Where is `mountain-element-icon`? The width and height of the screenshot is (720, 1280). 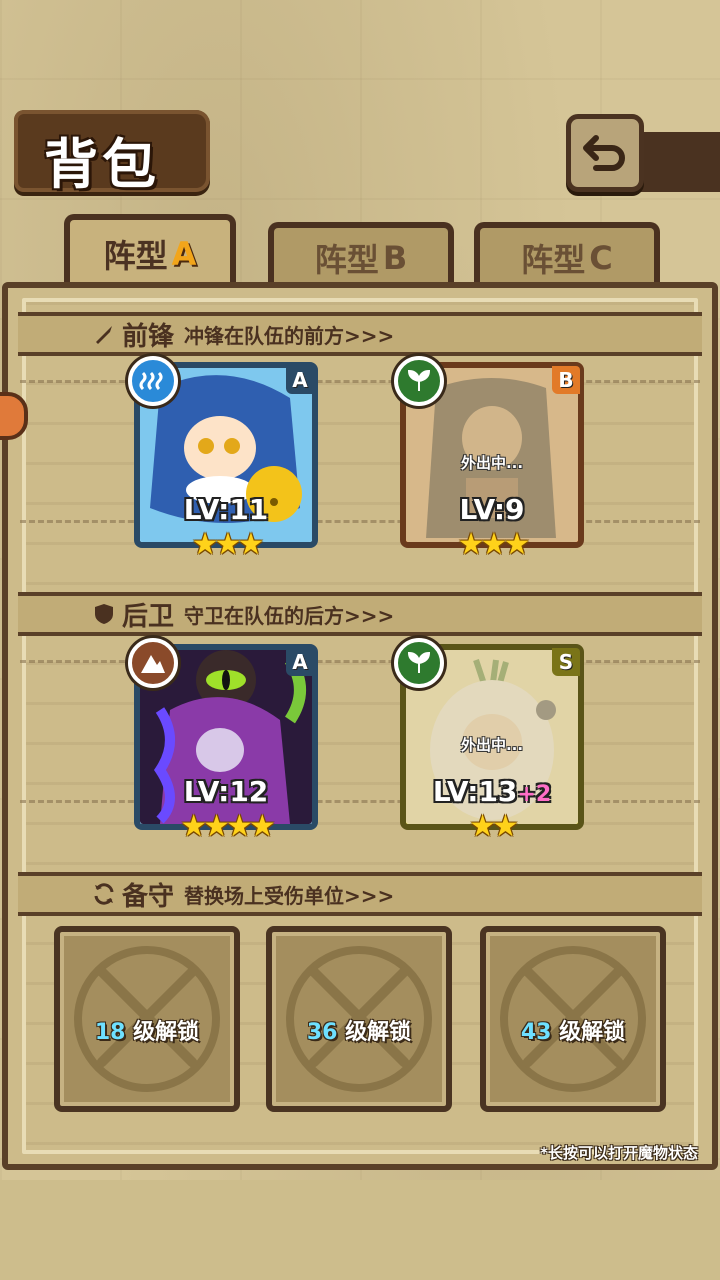
mountain-element-icon is located at coordinates (153, 663).